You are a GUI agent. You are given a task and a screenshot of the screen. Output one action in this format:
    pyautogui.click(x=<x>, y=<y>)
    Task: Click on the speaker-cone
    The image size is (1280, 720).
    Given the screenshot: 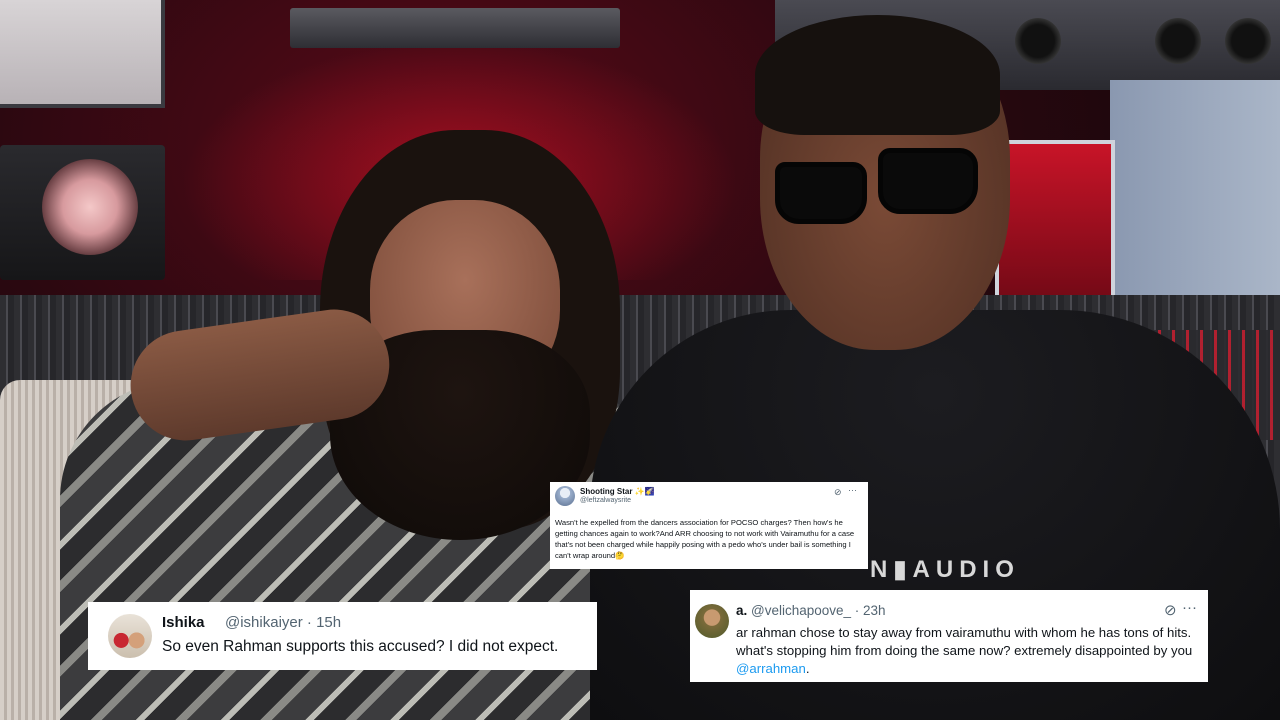 What is the action you would take?
    pyautogui.click(x=90, y=207)
    